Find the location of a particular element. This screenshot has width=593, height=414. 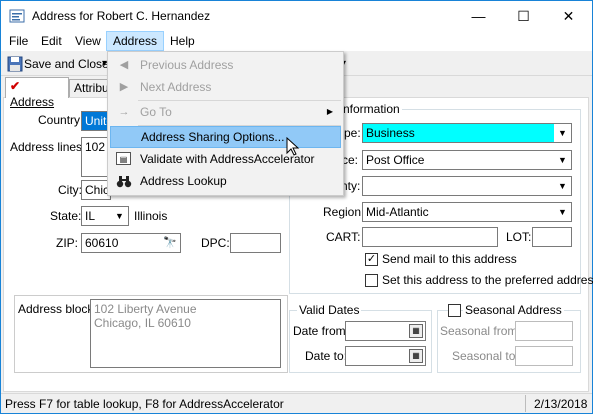

zip-label: ZIP: is located at coordinates (67, 243).